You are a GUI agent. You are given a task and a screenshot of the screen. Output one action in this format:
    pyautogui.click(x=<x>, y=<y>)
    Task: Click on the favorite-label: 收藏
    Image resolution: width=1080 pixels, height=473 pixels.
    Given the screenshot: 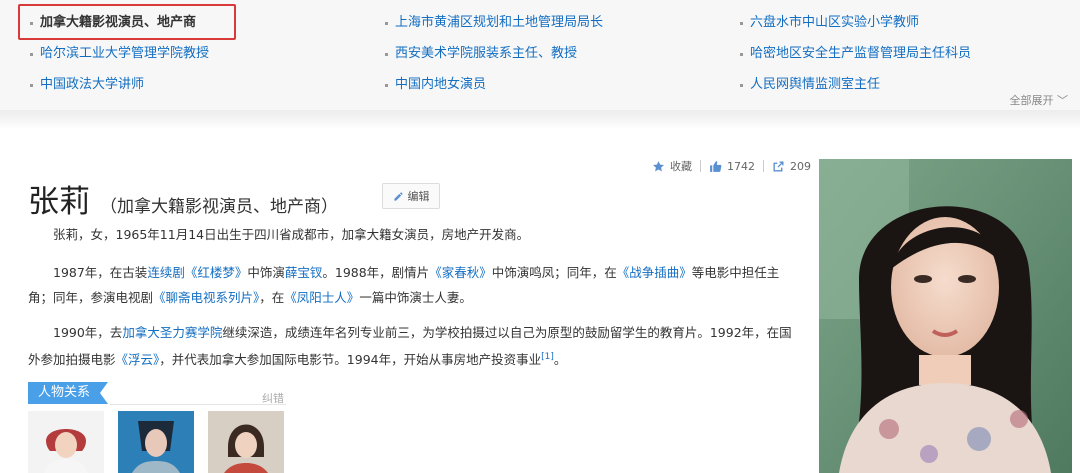 What is the action you would take?
    pyautogui.click(x=681, y=166)
    